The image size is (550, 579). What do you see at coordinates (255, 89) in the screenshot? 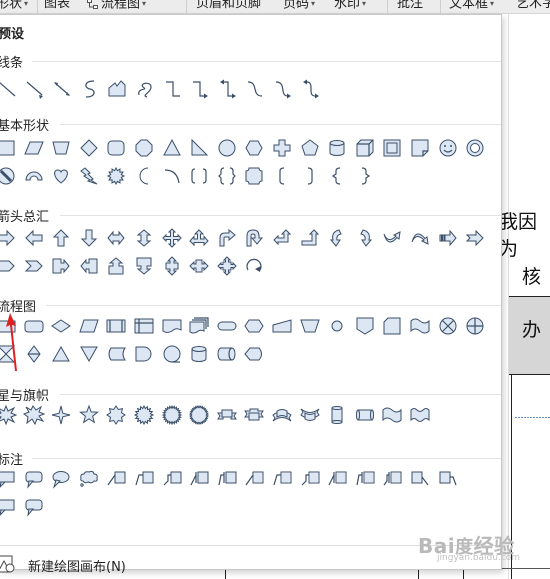
I see `shape-curved-conn-icon` at bounding box center [255, 89].